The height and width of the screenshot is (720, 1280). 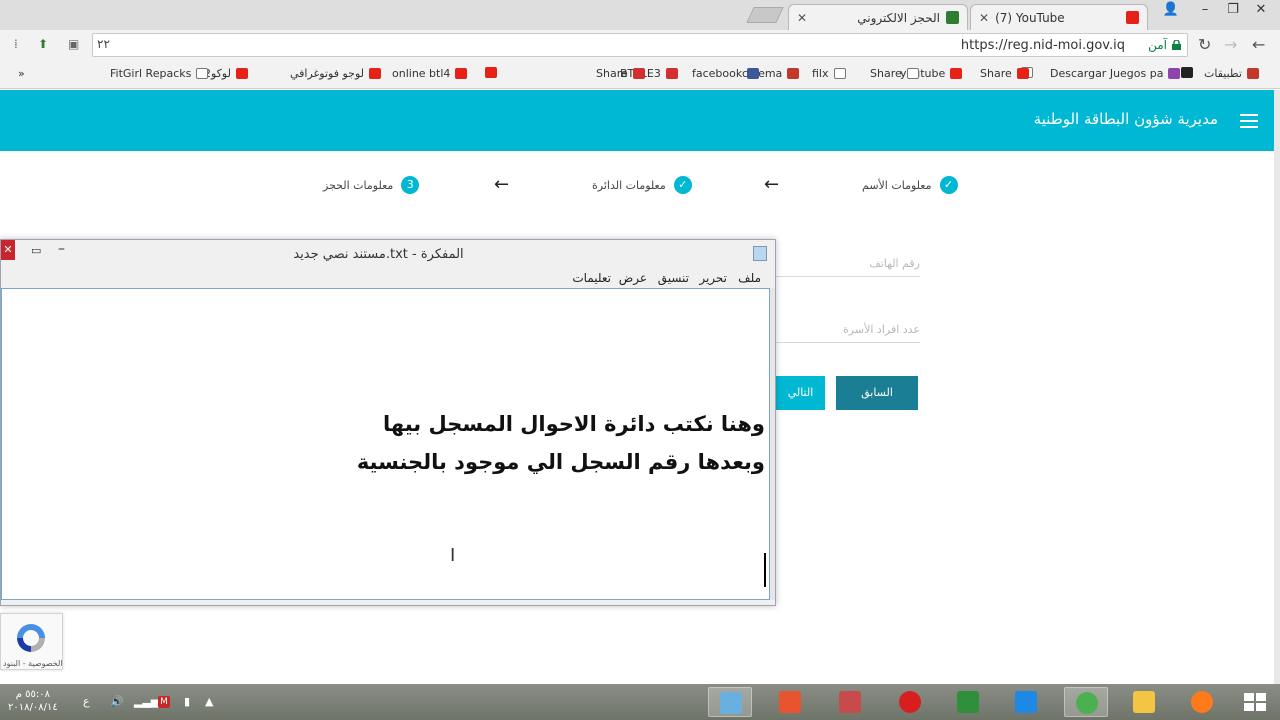 What do you see at coordinates (1086, 702) in the screenshot?
I see `taskbar-chrome-button` at bounding box center [1086, 702].